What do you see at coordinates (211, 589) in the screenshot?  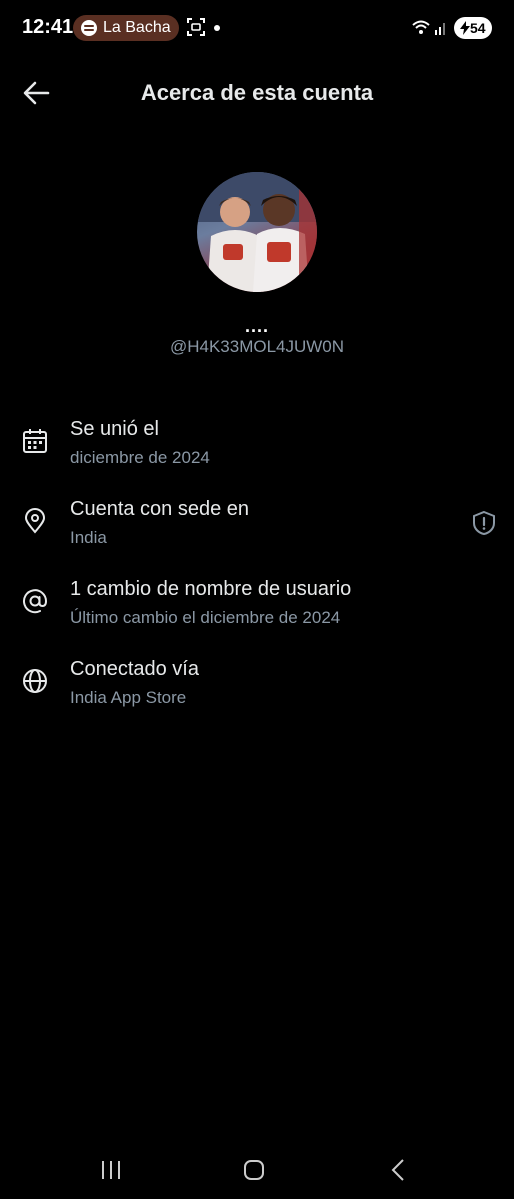 I see `info-title: 1 cambio de nombre de usuario` at bounding box center [211, 589].